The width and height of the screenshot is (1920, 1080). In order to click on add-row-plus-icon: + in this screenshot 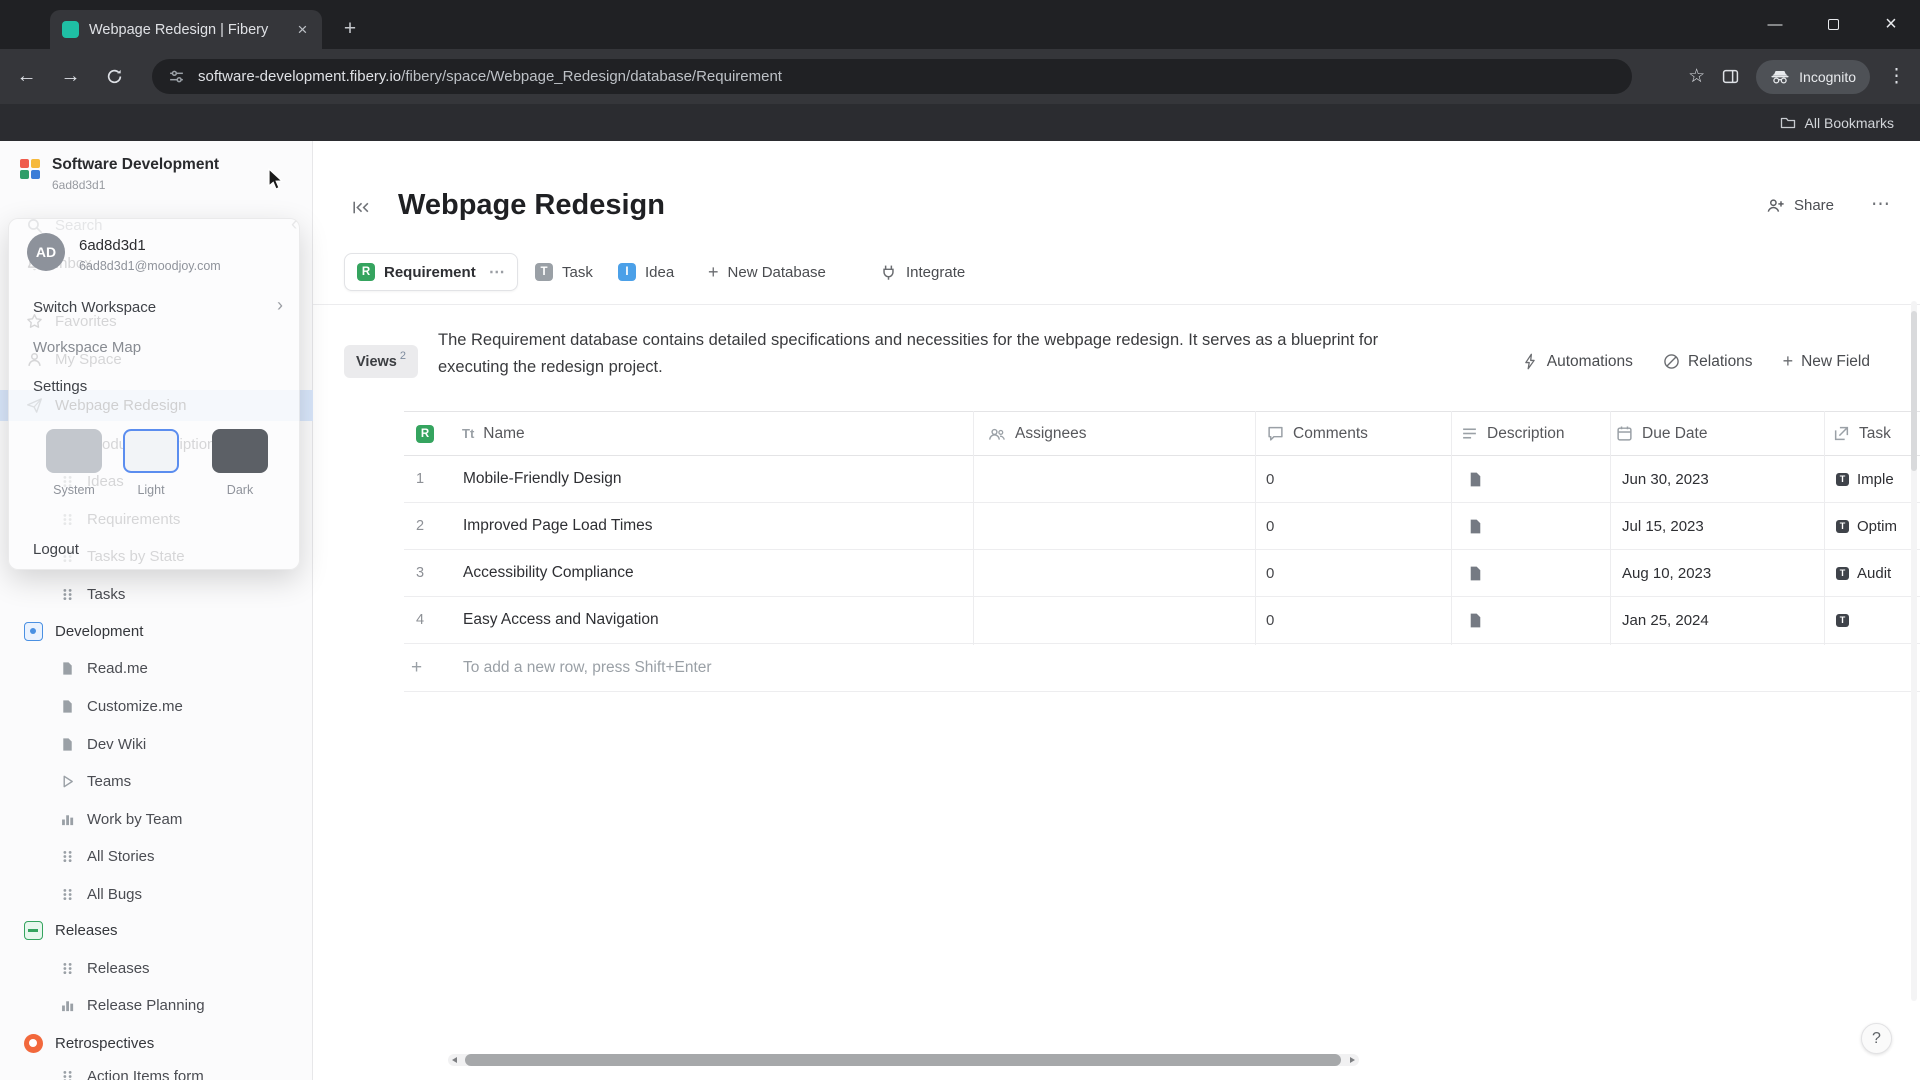, I will do `click(416, 667)`.